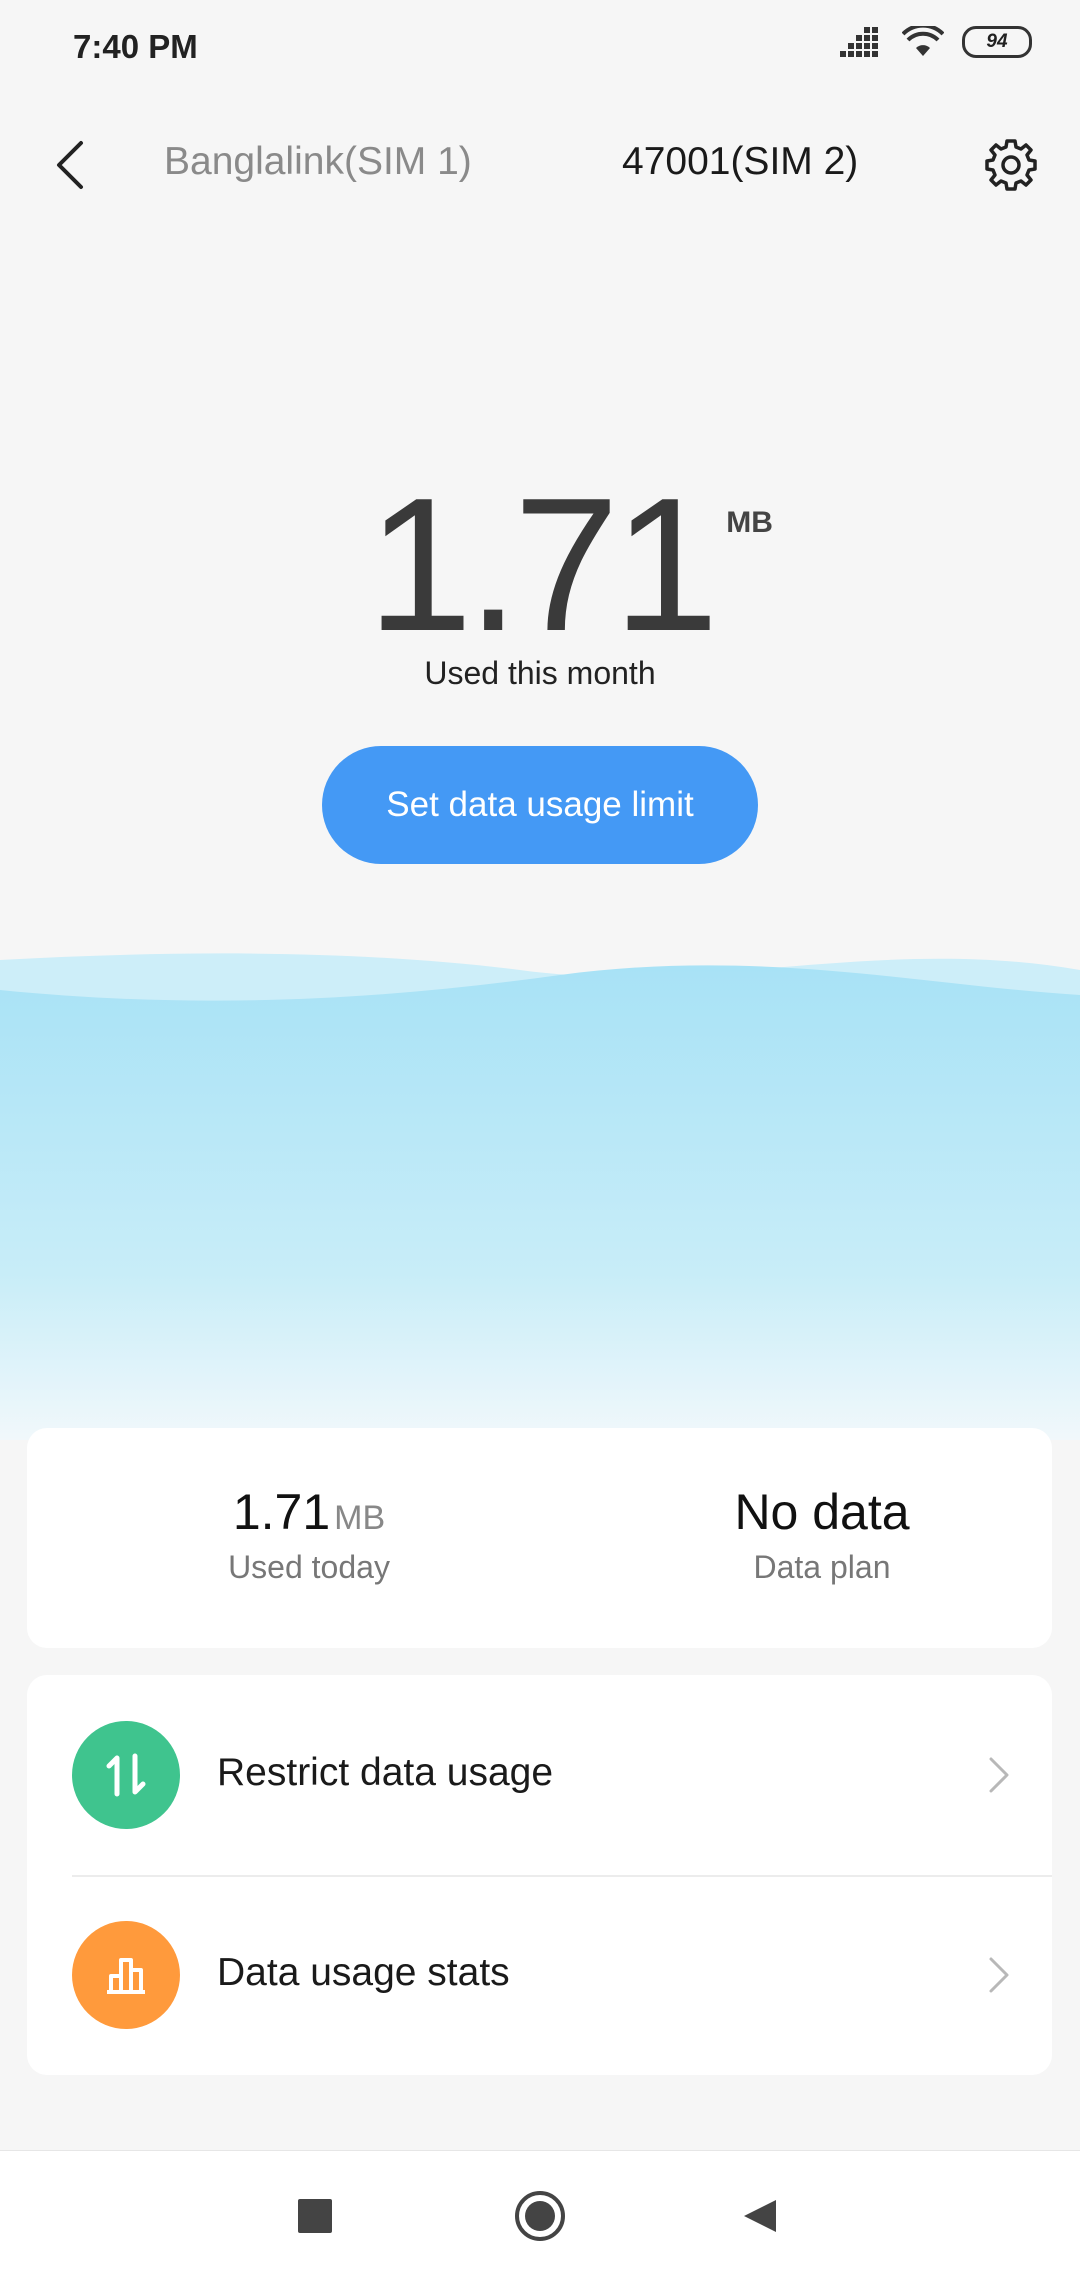 The width and height of the screenshot is (1080, 2281). What do you see at coordinates (385, 1772) in the screenshot?
I see `restrict-label: Restrict data usage` at bounding box center [385, 1772].